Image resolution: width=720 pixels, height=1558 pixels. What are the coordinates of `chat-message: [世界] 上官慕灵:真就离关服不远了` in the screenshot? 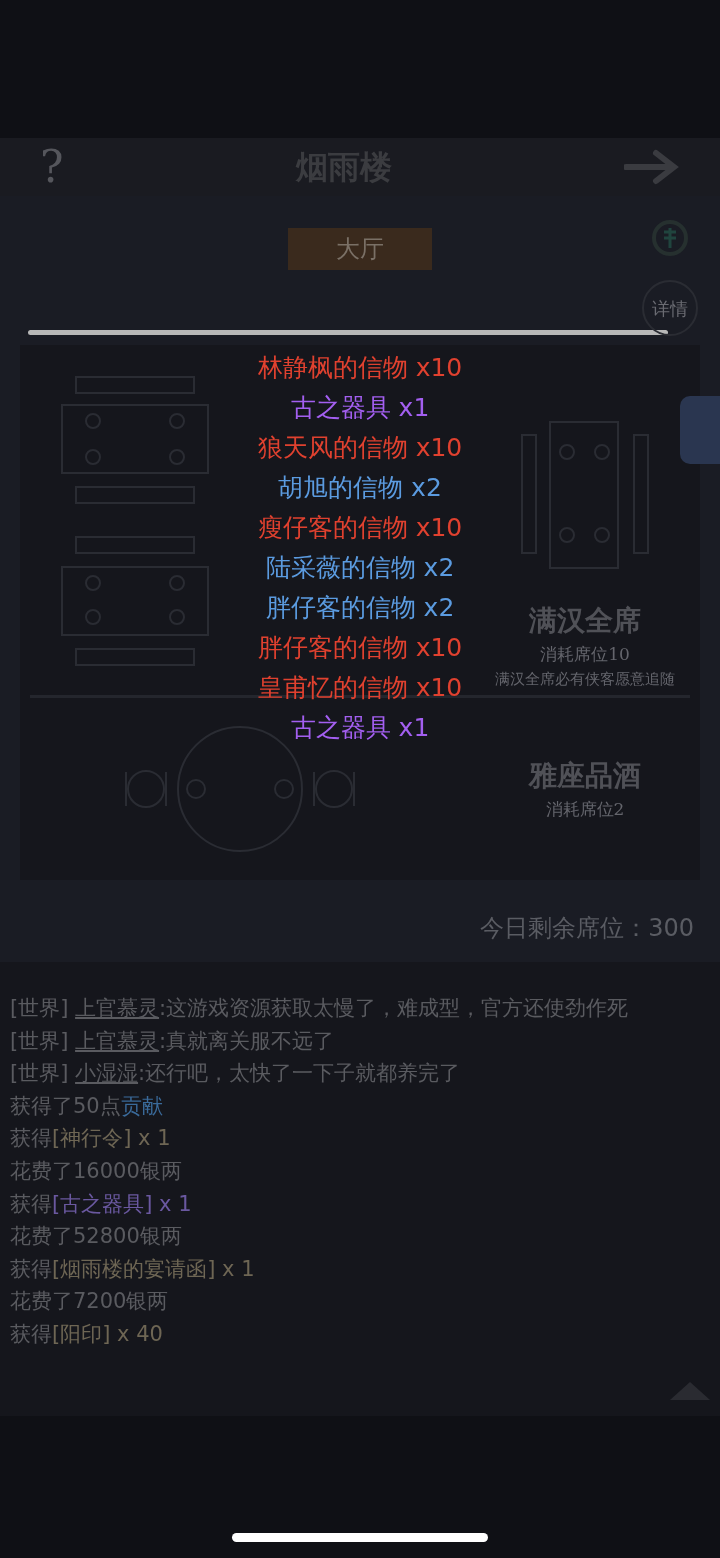 It's located at (173, 1041).